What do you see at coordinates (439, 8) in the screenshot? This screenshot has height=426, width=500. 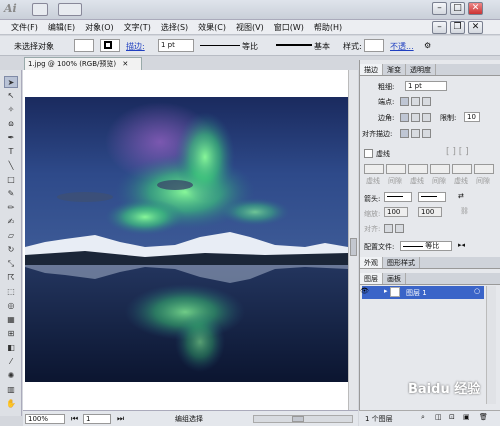 I see `minimize-button: –` at bounding box center [439, 8].